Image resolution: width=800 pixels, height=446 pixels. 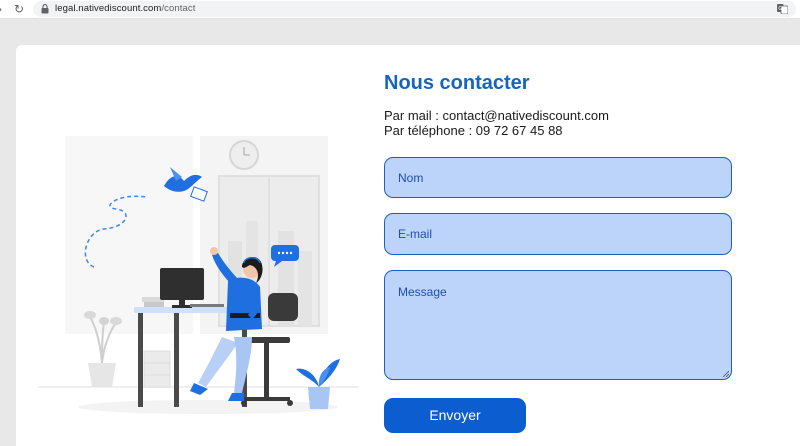 What do you see at coordinates (318, 384) in the screenshot?
I see `right-plant-icon` at bounding box center [318, 384].